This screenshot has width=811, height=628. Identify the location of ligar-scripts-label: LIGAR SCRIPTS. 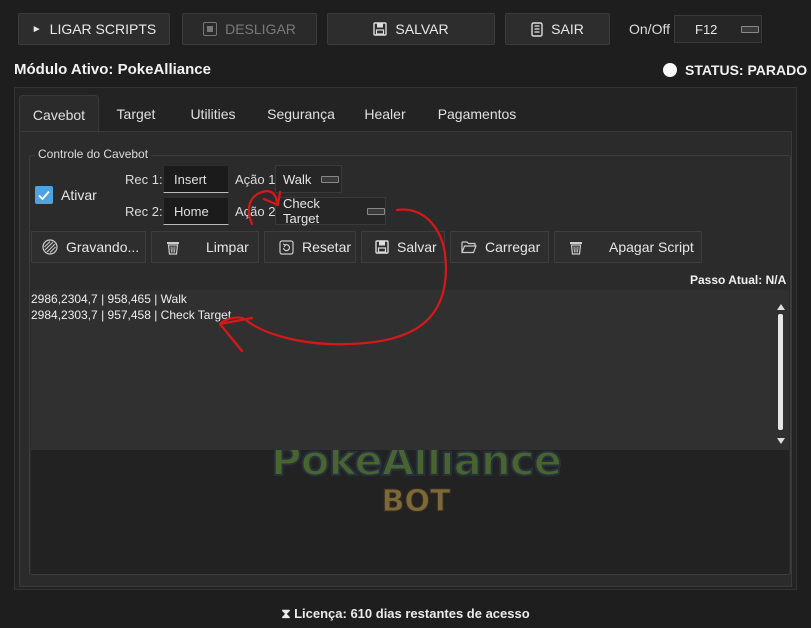
(103, 29).